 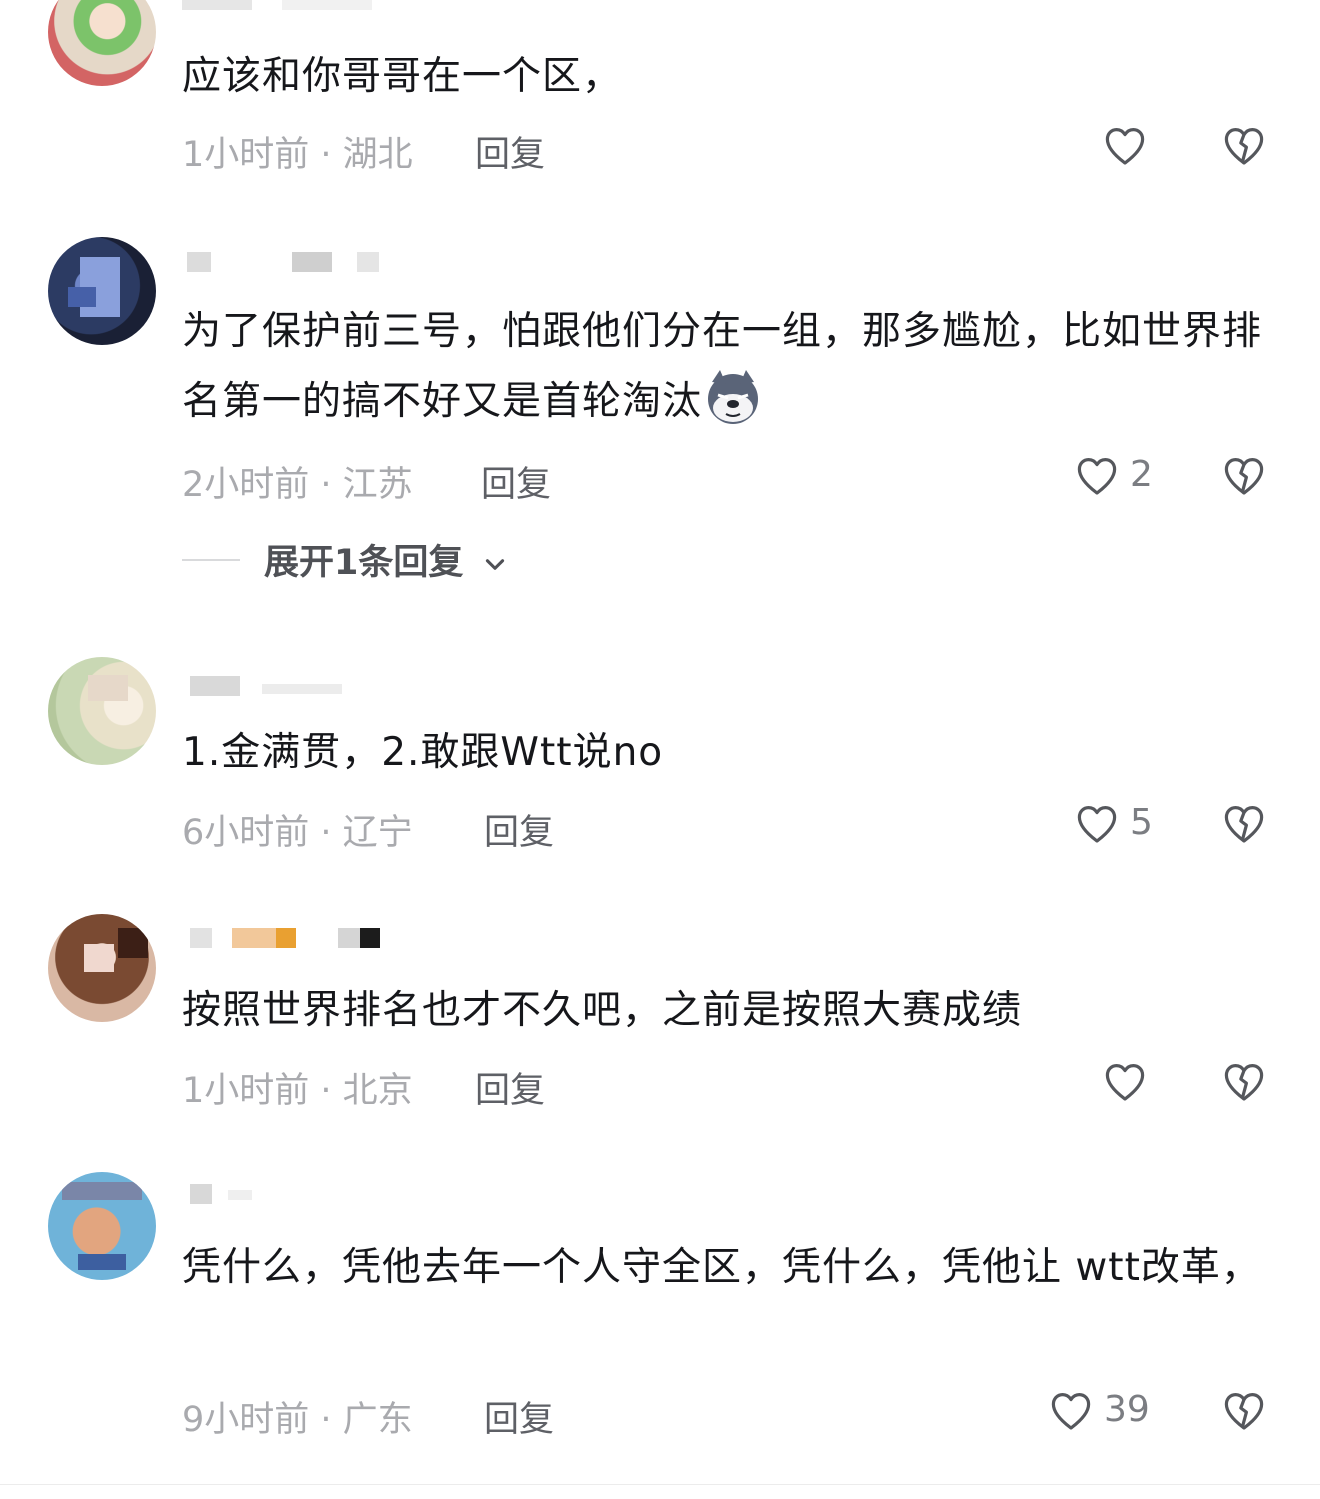 I want to click on comment-meta: 1小时前 · 湖北, so click(x=297, y=151).